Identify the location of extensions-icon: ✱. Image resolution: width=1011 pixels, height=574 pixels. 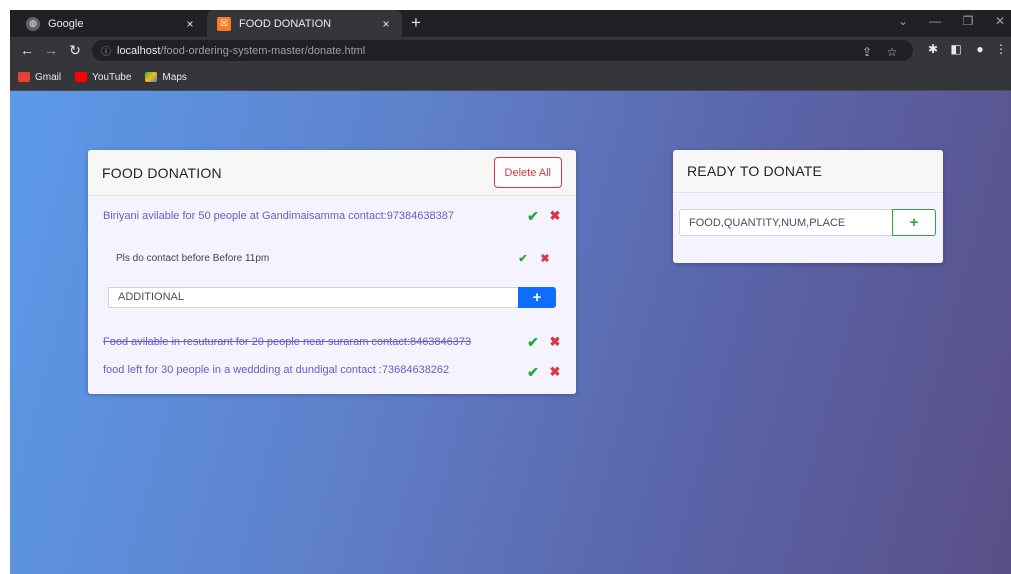
(933, 49).